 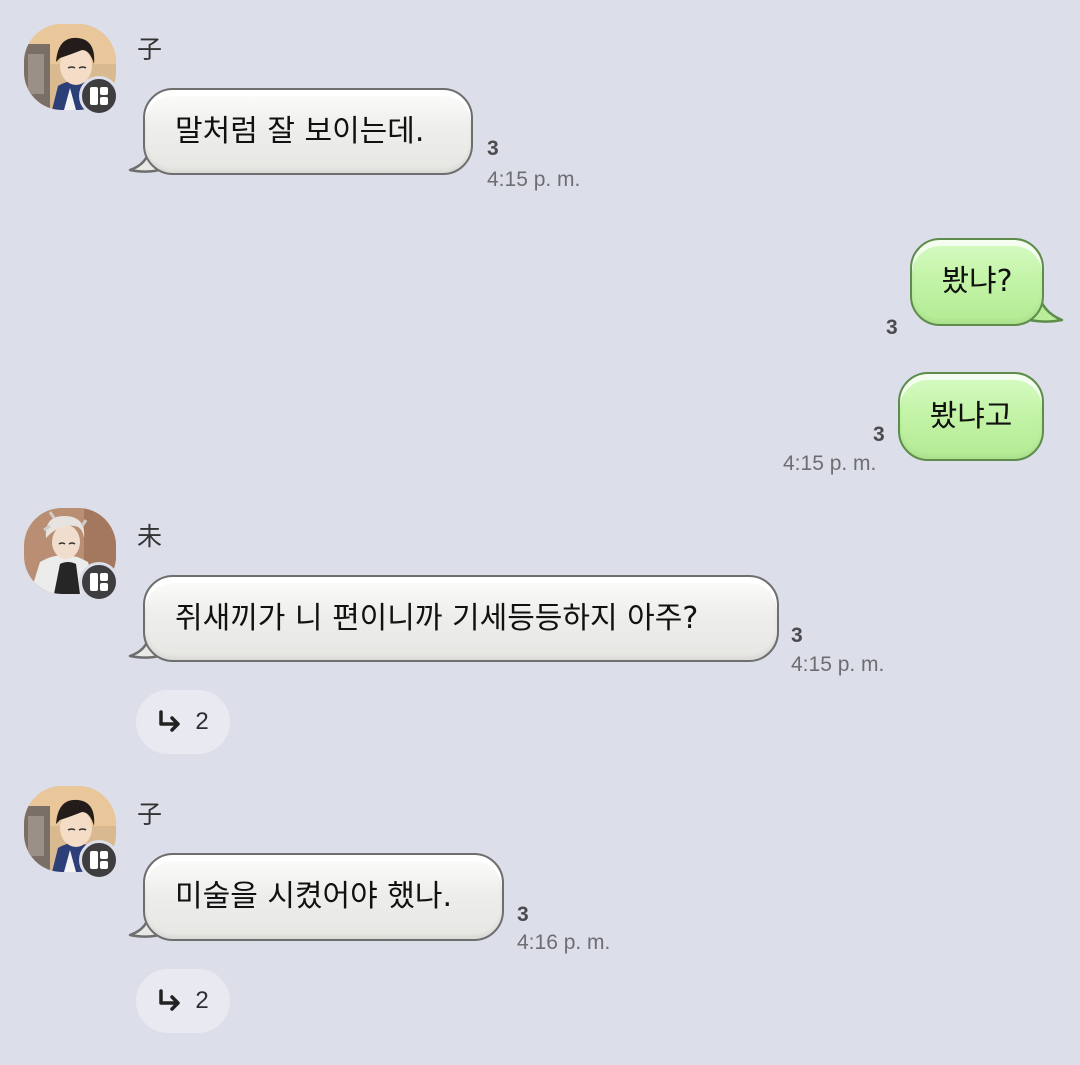 I want to click on message-bubble: 미술을 시켰어야 했나., so click(x=323, y=897).